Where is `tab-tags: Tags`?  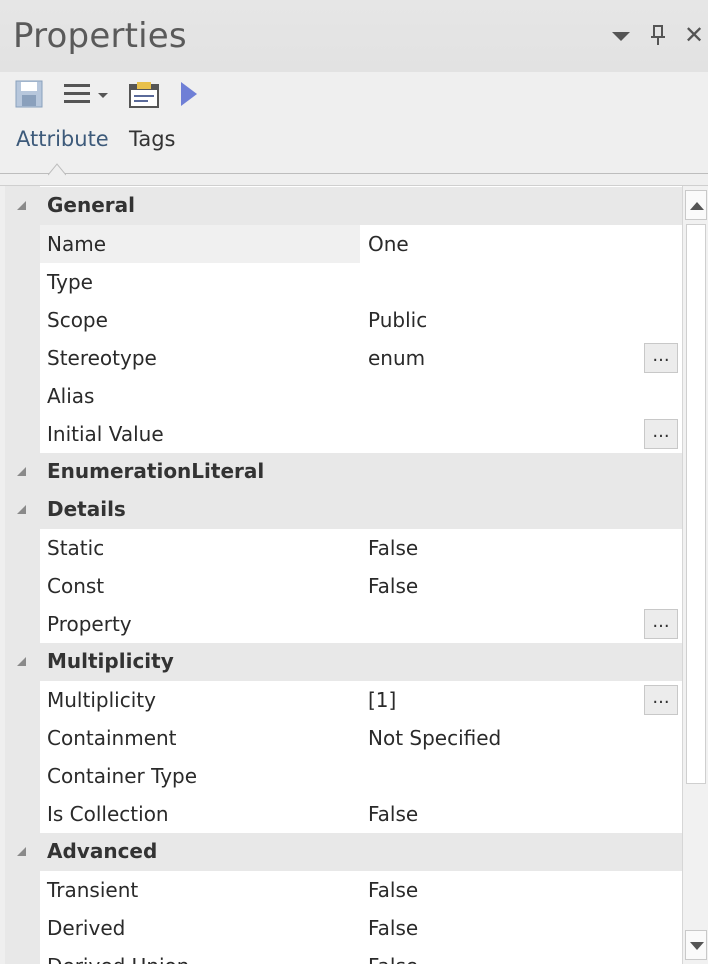
tab-tags: Tags is located at coordinates (152, 139).